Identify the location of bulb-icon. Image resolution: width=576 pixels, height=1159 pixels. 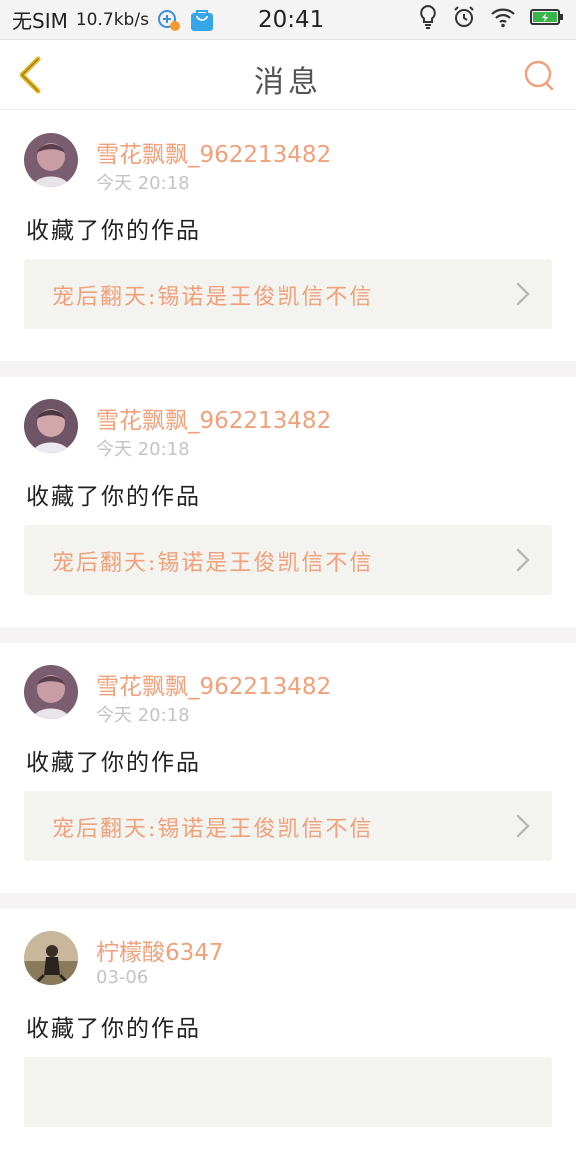
(428, 19).